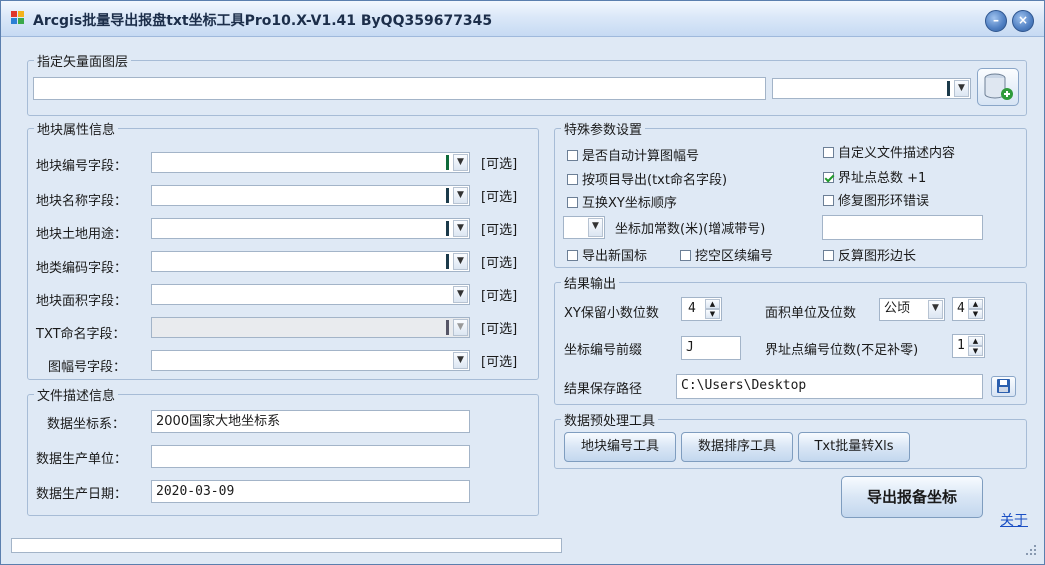 The image size is (1045, 565). I want to click on txt-name-combo: ▼, so click(310, 327).